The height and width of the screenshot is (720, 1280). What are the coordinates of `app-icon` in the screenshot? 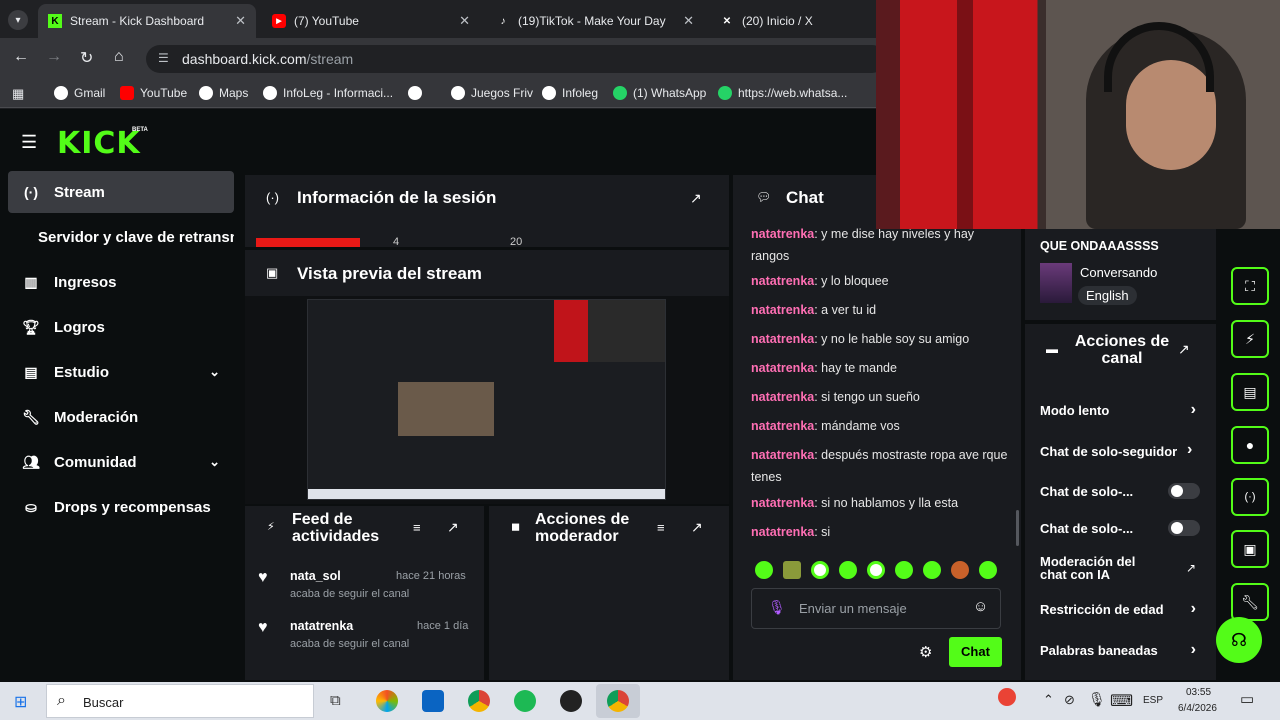 It's located at (571, 701).